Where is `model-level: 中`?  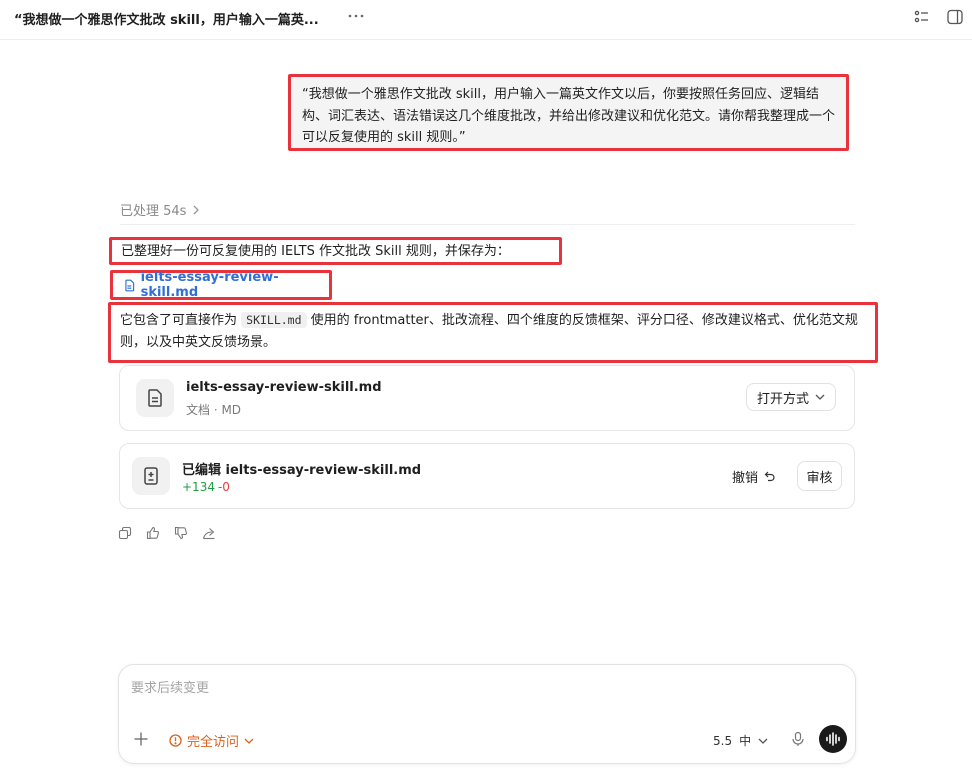 model-level: 中 is located at coordinates (745, 741).